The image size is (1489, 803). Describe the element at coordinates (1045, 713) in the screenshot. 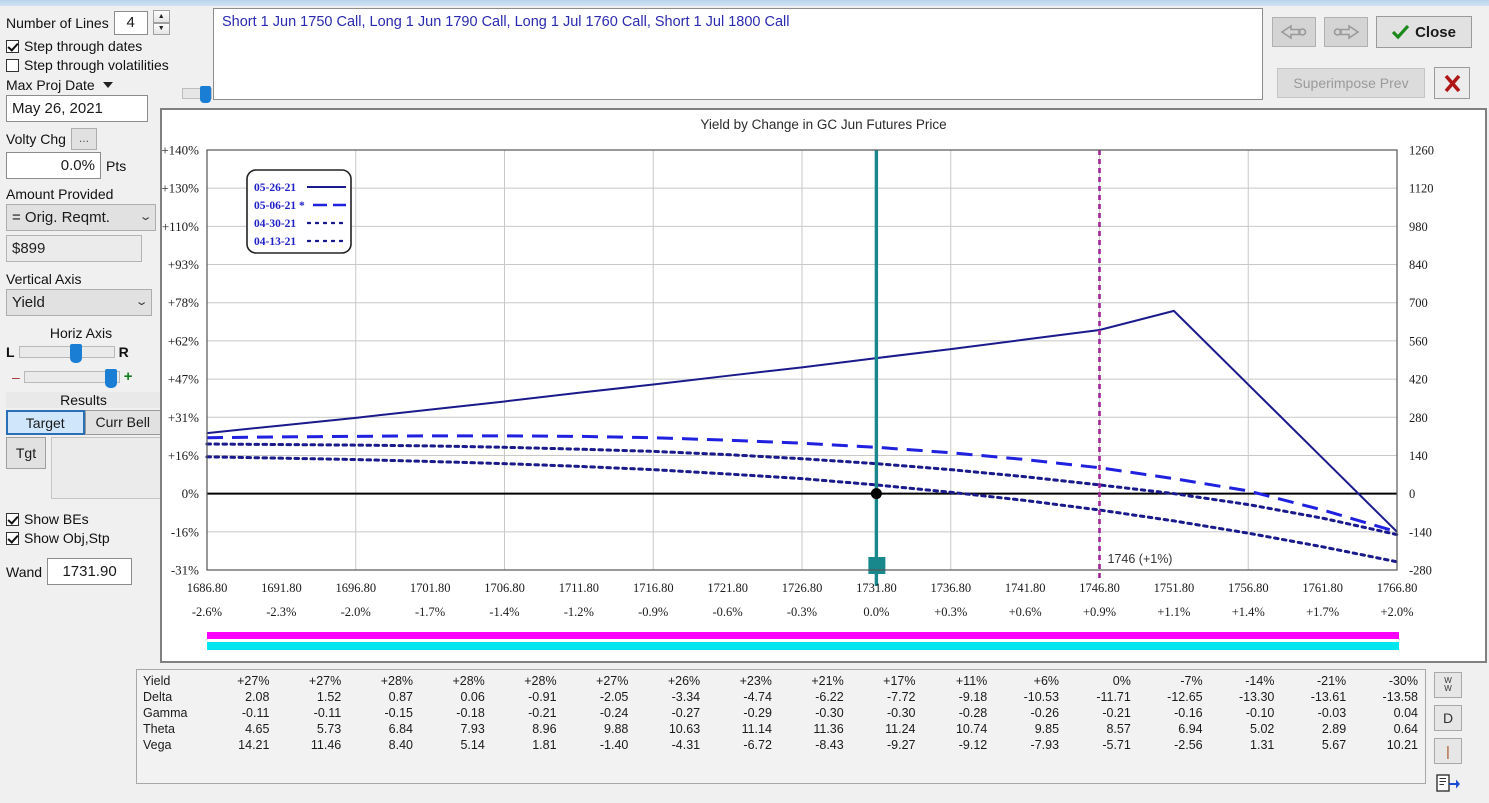

I see `table-cell: -0.26` at that location.